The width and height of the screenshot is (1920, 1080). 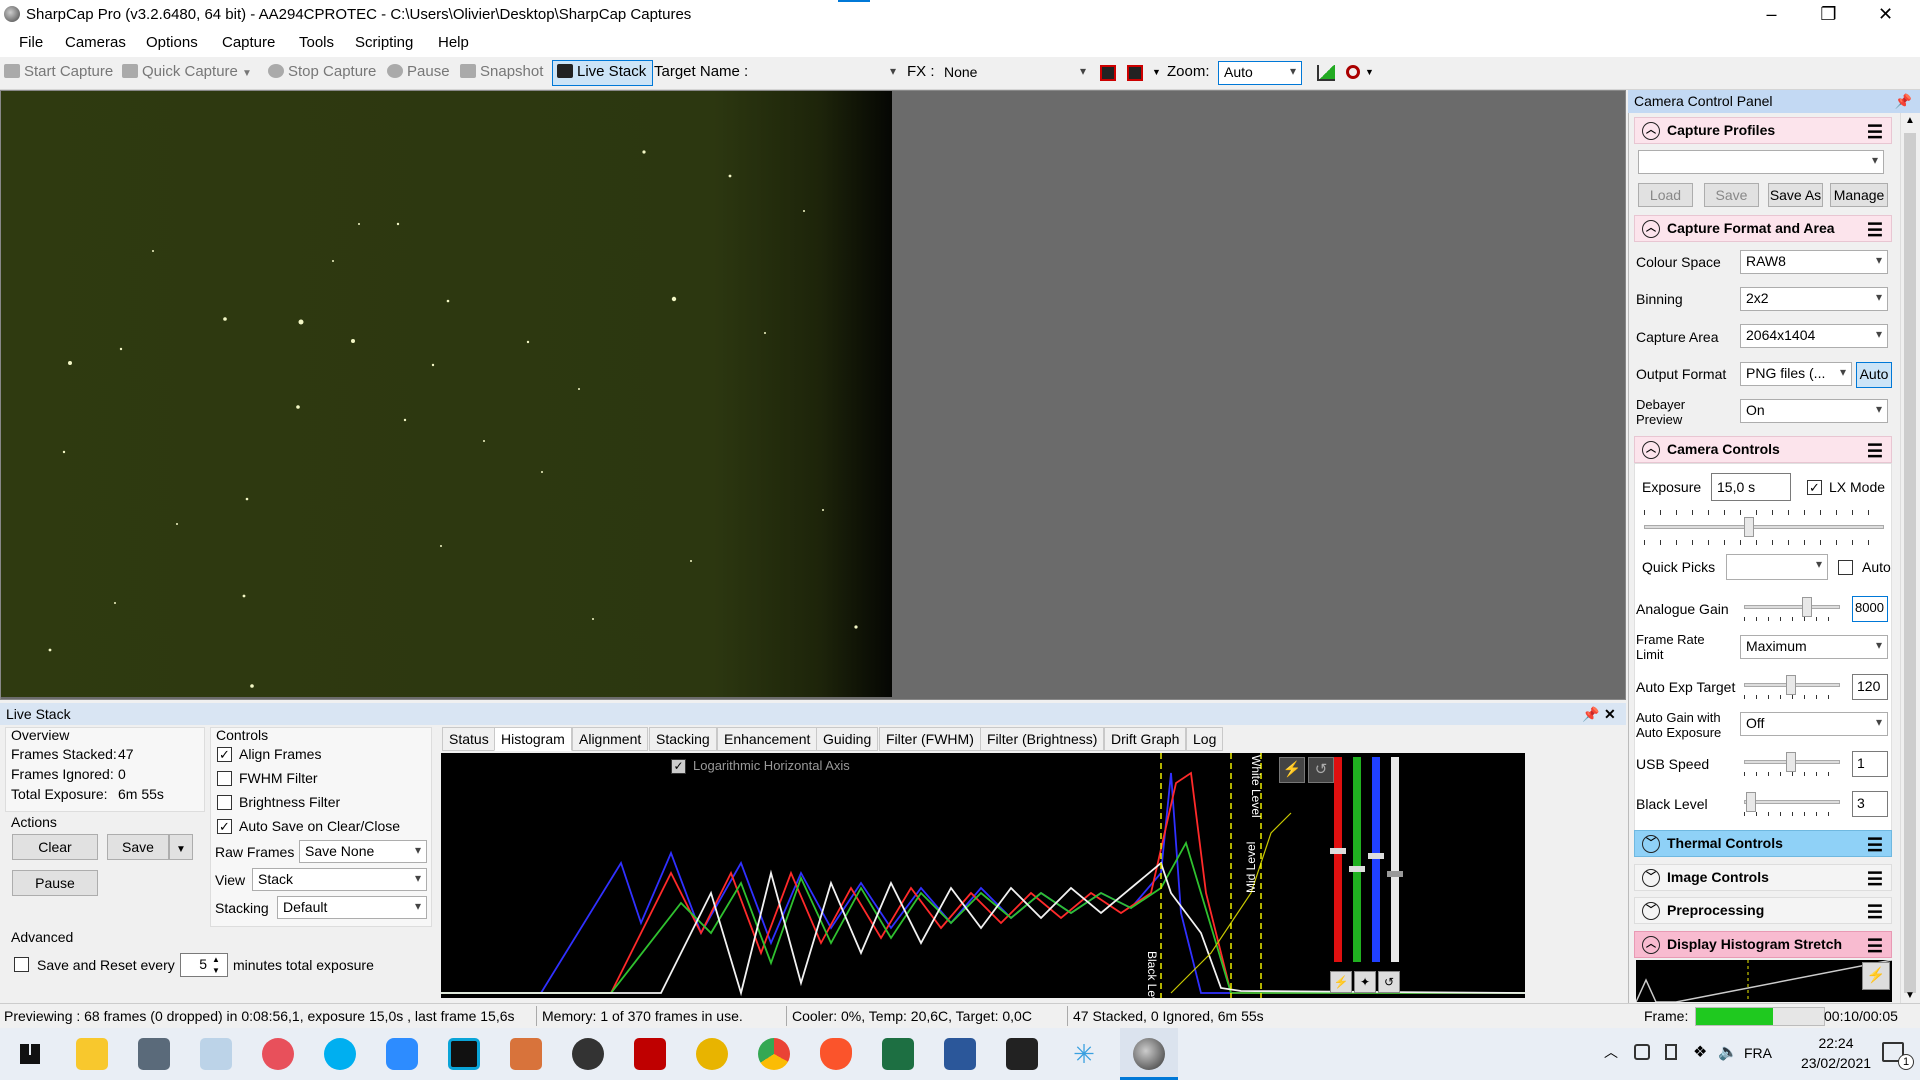 What do you see at coordinates (1845, 567) in the screenshot?
I see `quick-picks-auto-checkbox` at bounding box center [1845, 567].